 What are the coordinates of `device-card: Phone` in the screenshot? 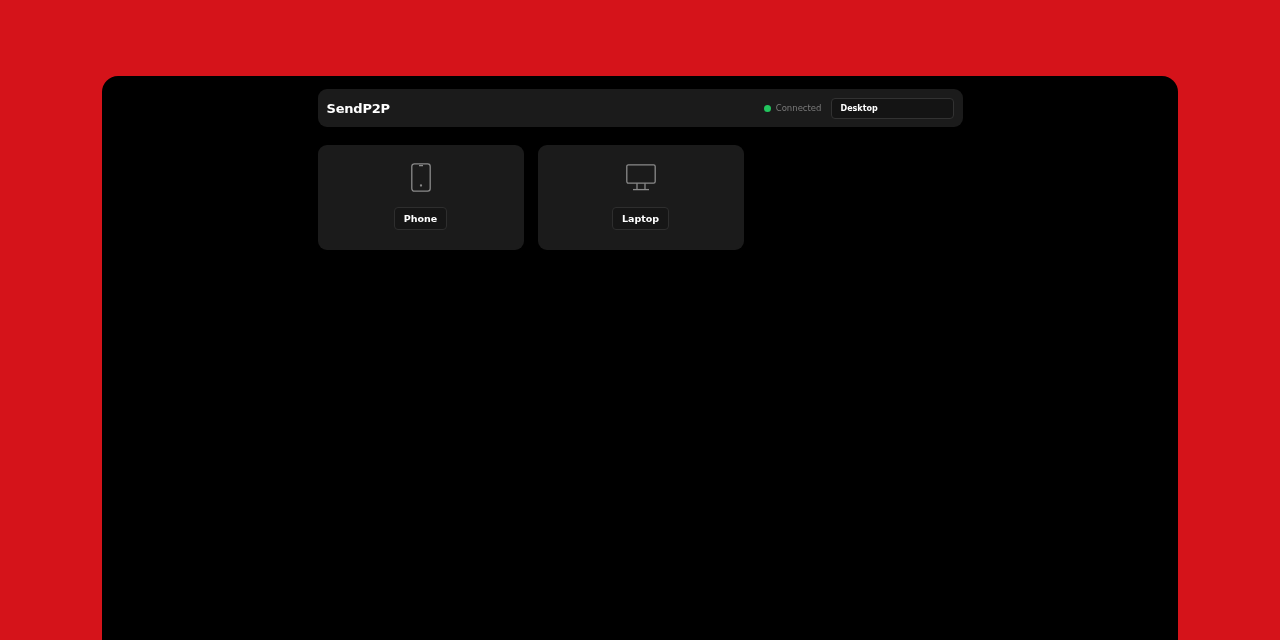 It's located at (420, 197).